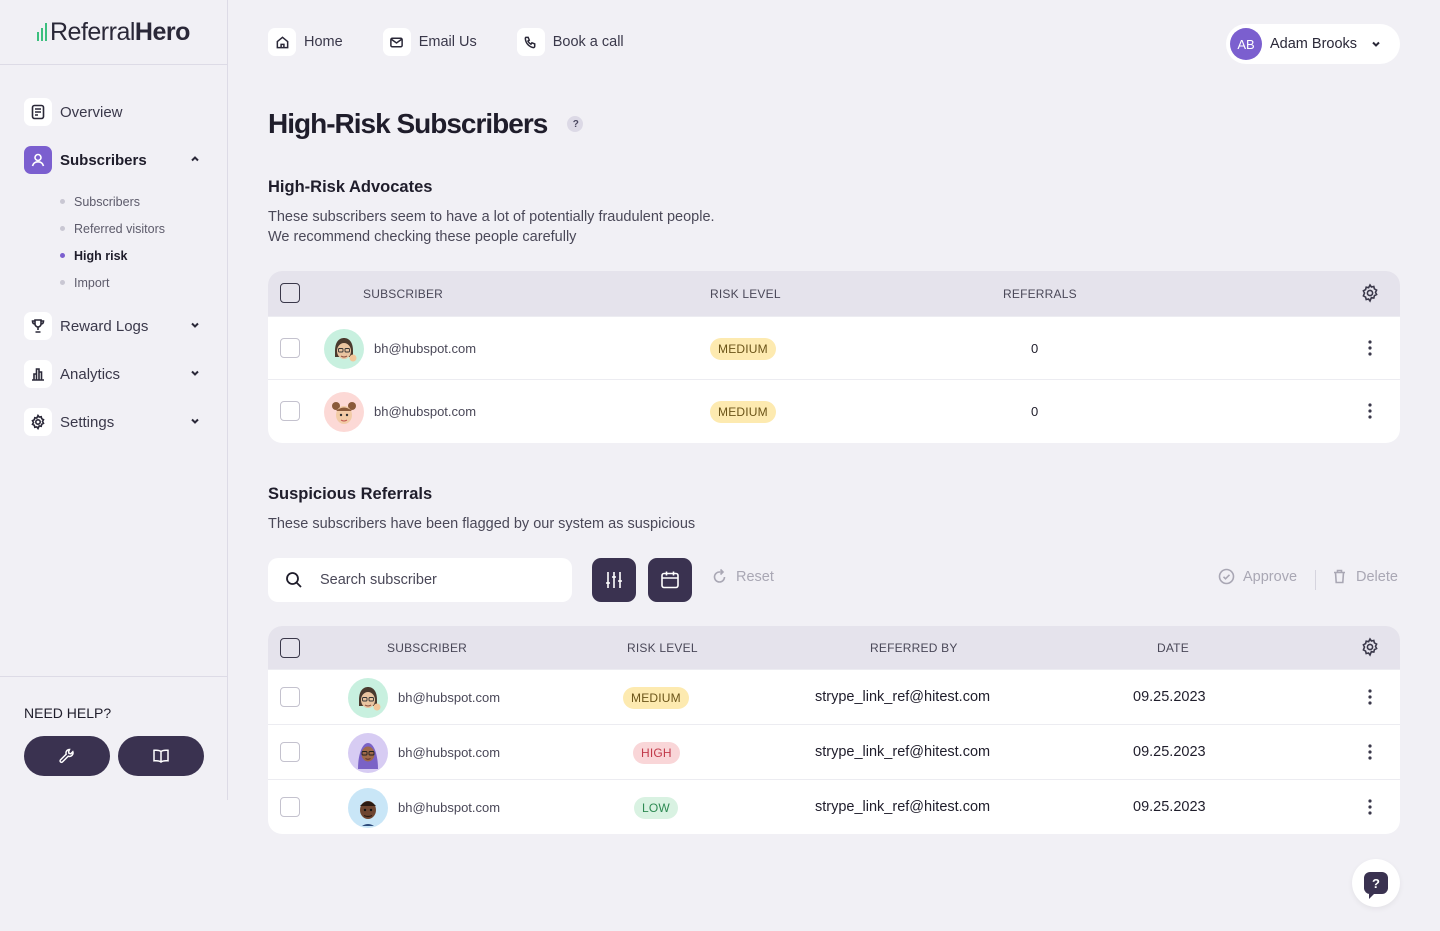 This screenshot has height=931, width=1440. I want to click on logo-text-referral: Referral, so click(92, 31).